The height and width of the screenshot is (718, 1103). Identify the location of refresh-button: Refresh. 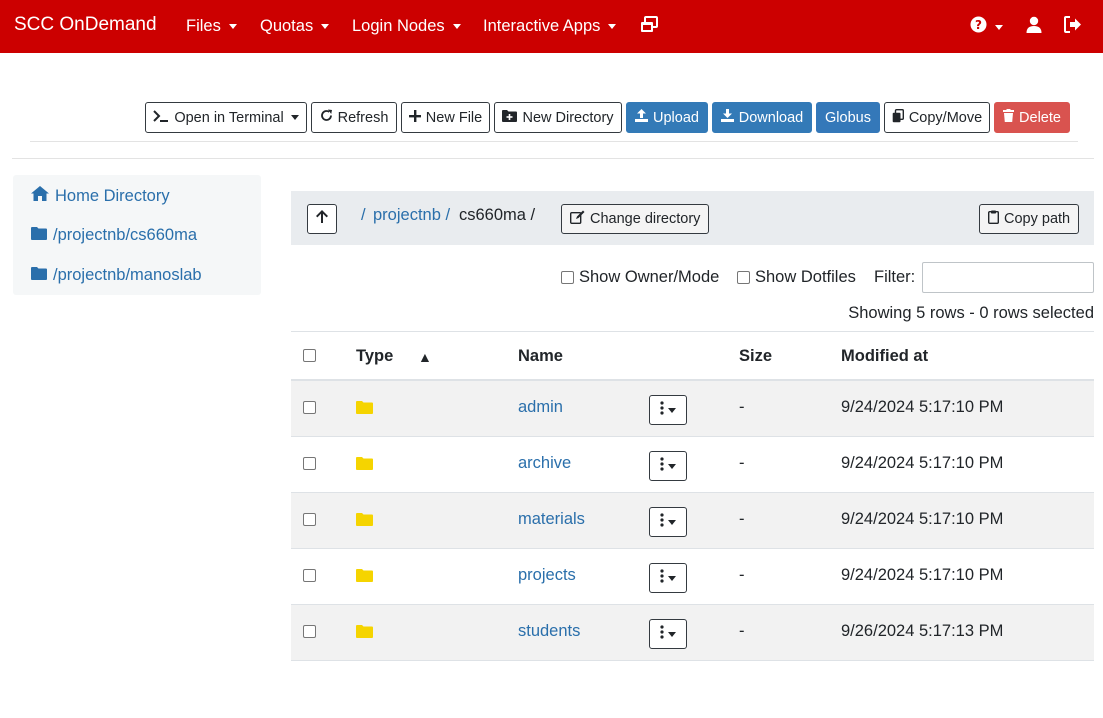
(354, 117).